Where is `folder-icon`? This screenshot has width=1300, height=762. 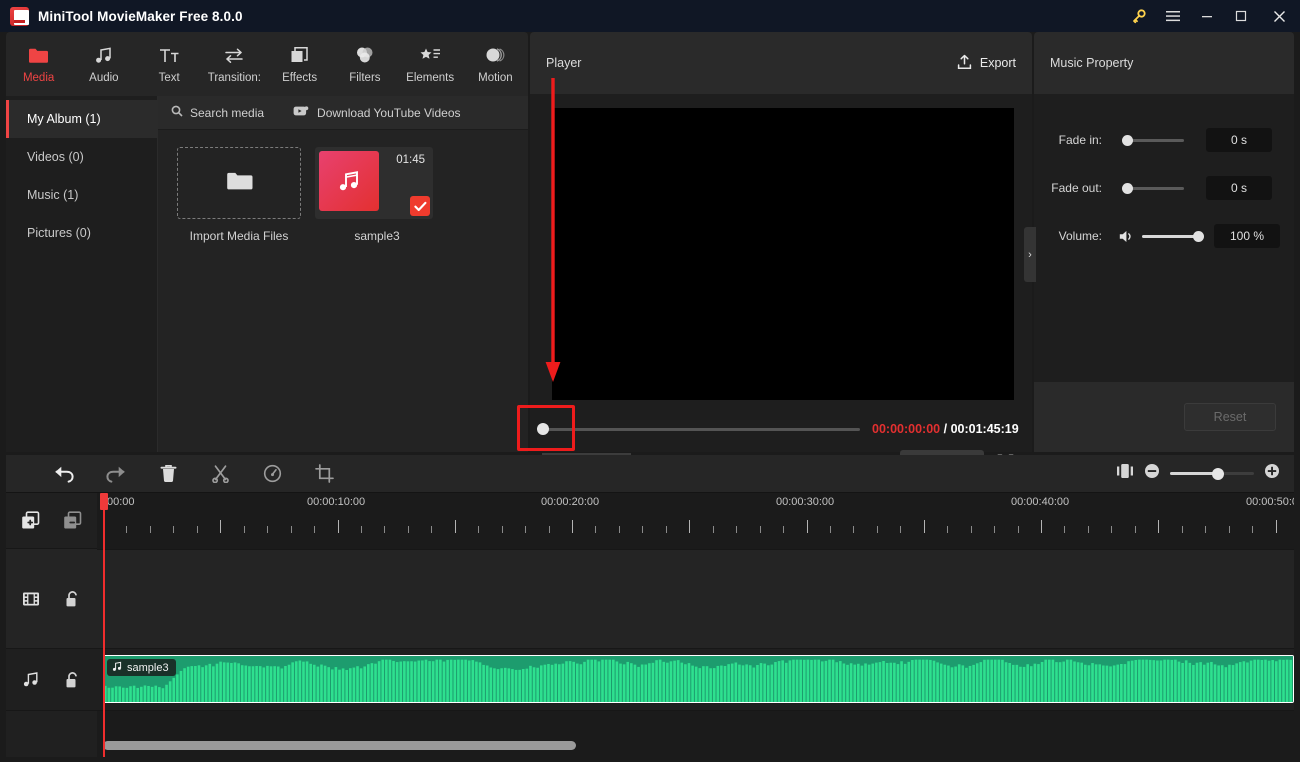 folder-icon is located at coordinates (38, 56).